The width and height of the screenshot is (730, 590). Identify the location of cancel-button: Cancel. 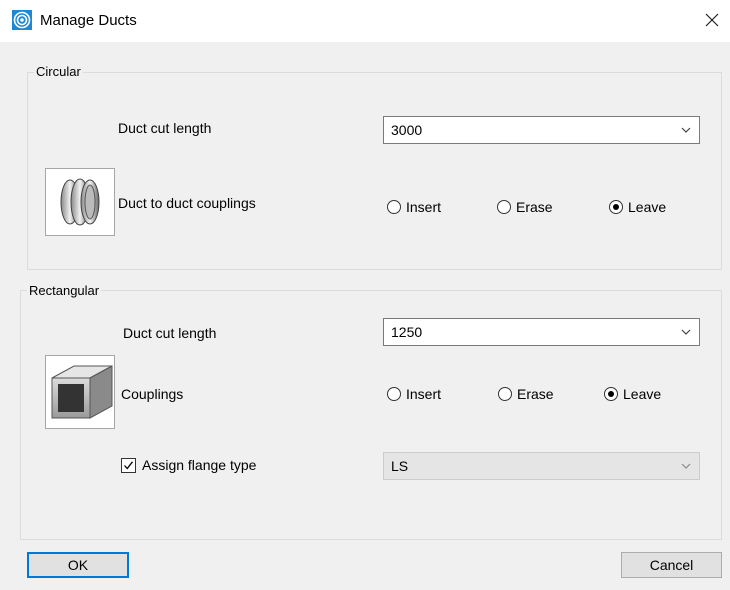
(671, 565).